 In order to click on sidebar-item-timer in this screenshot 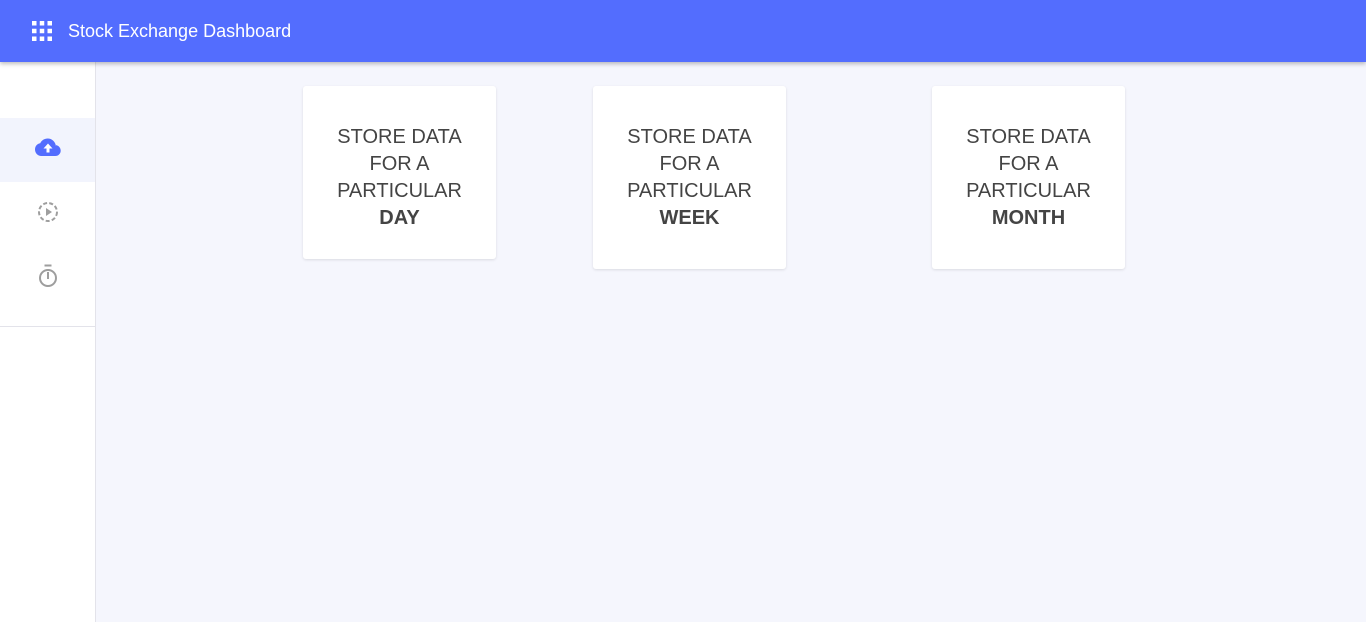, I will do `click(47, 278)`.